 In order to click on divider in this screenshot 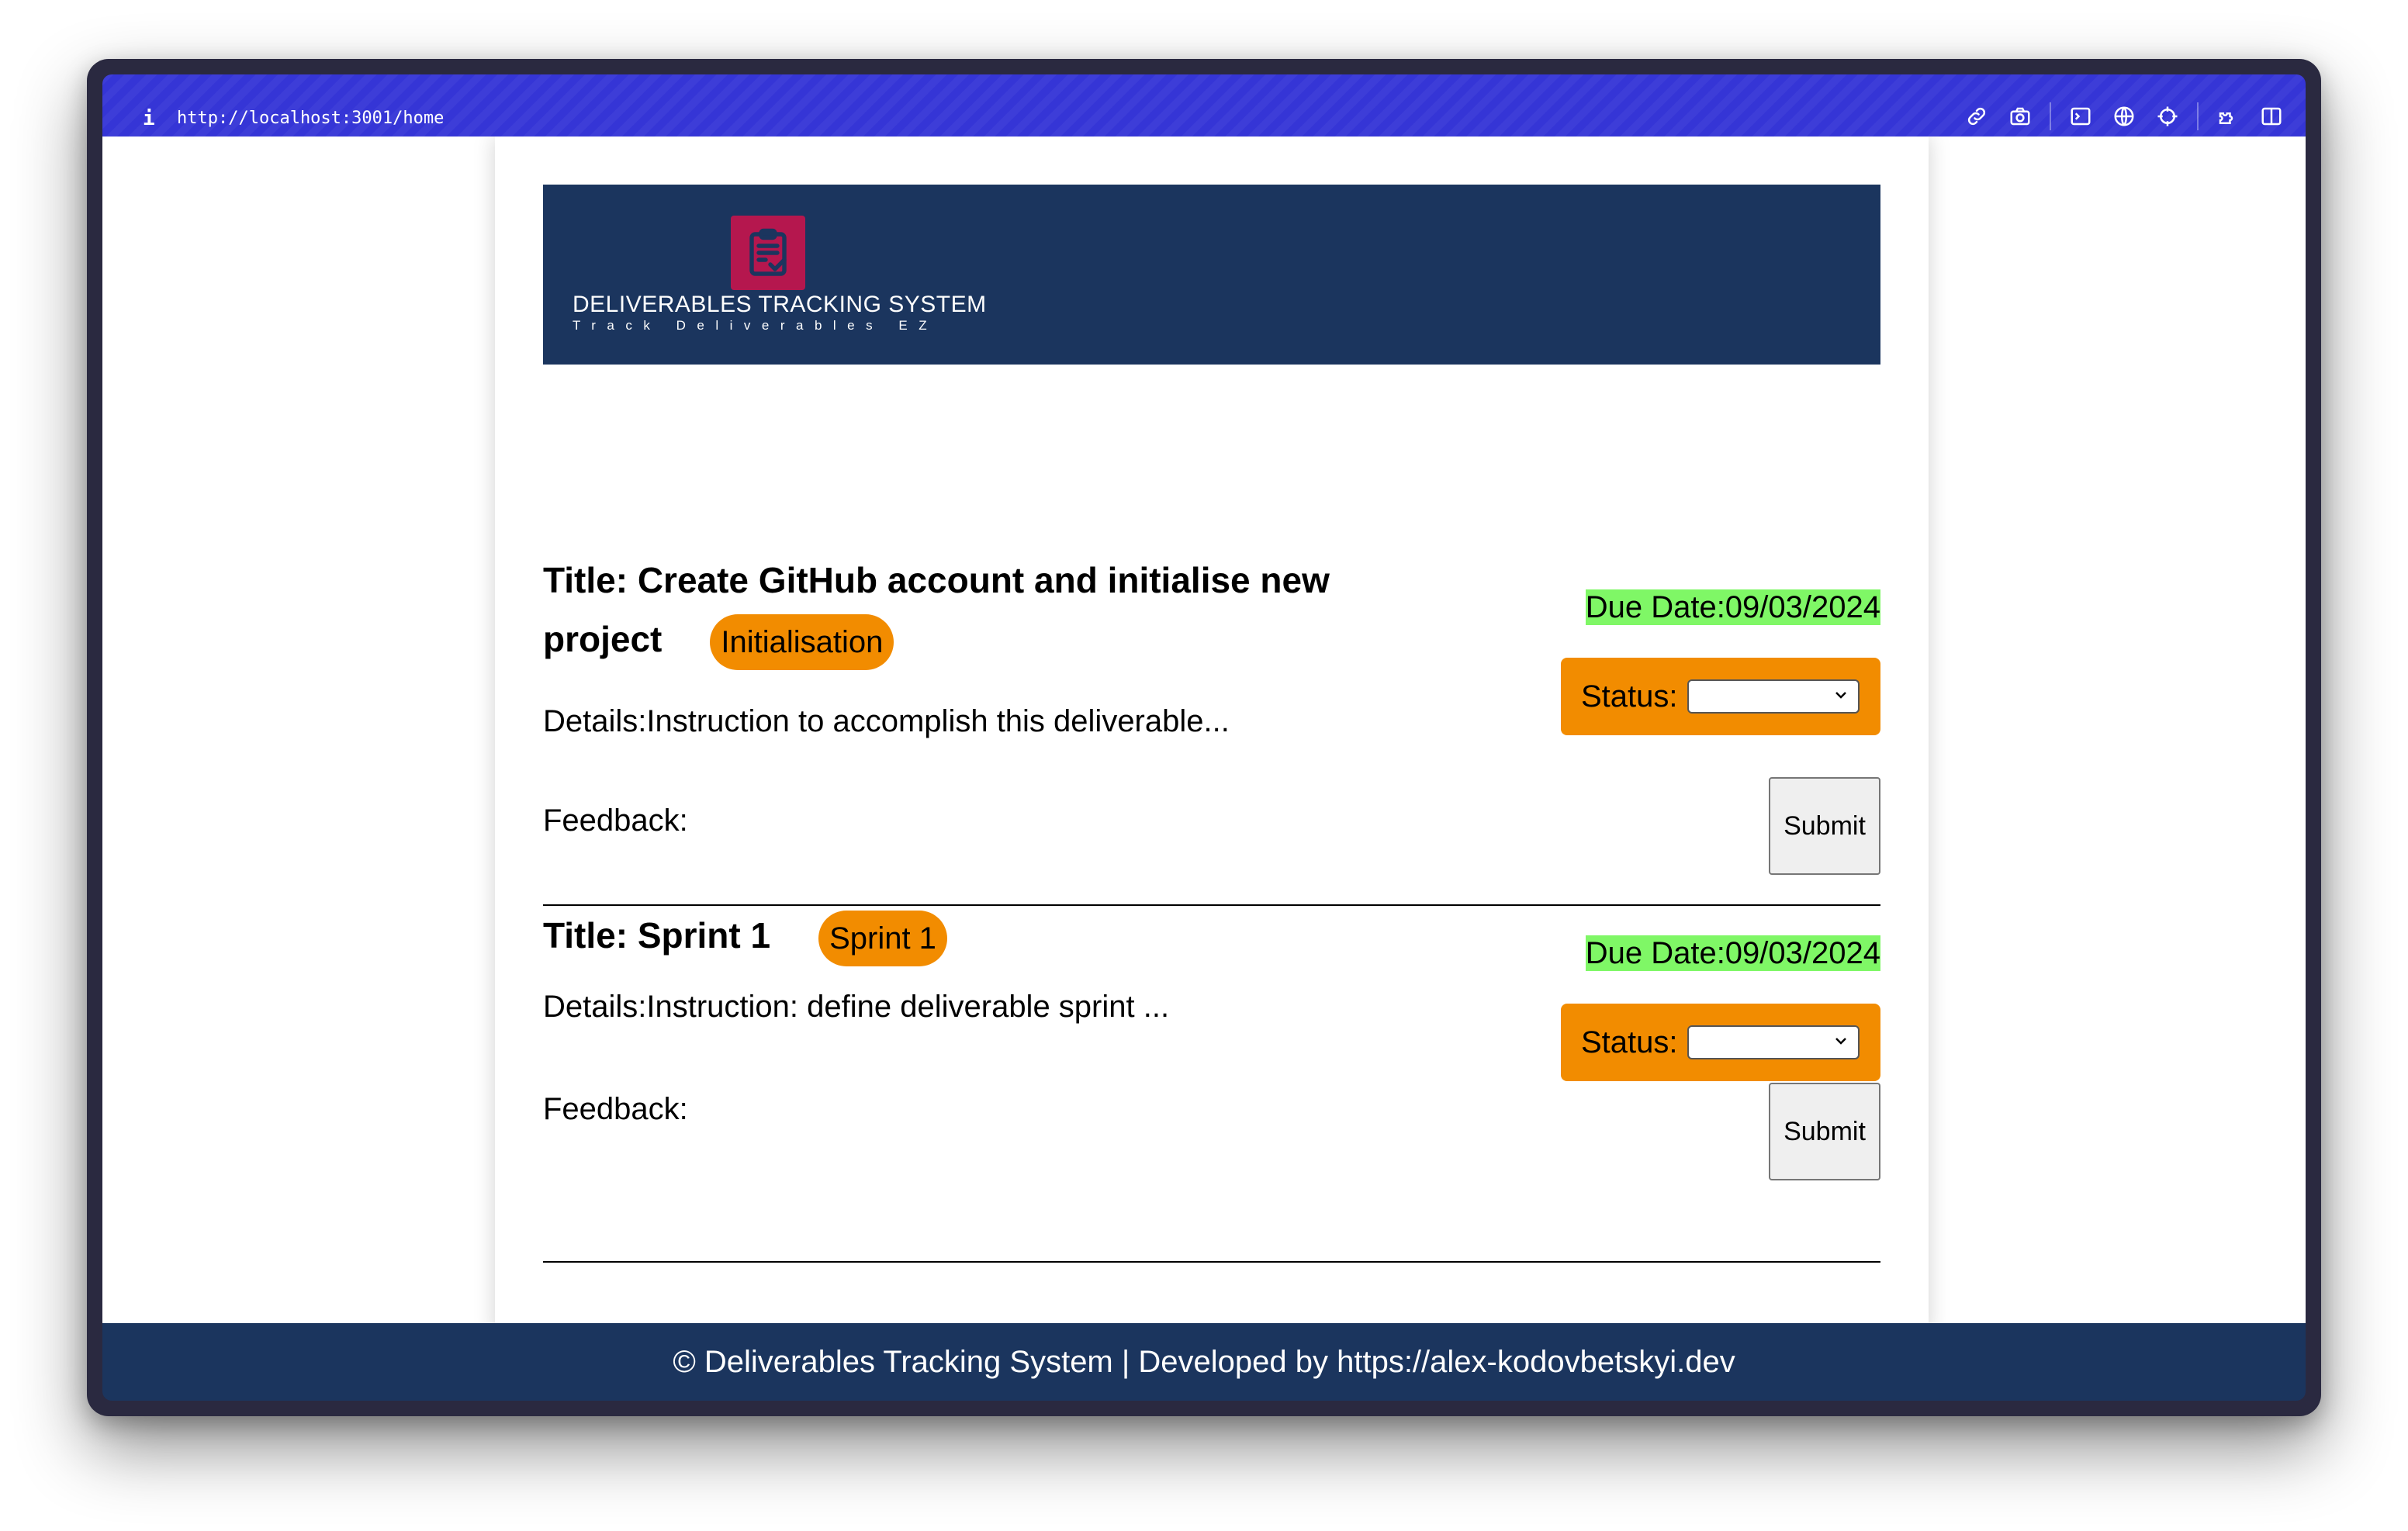, I will do `click(1211, 1262)`.